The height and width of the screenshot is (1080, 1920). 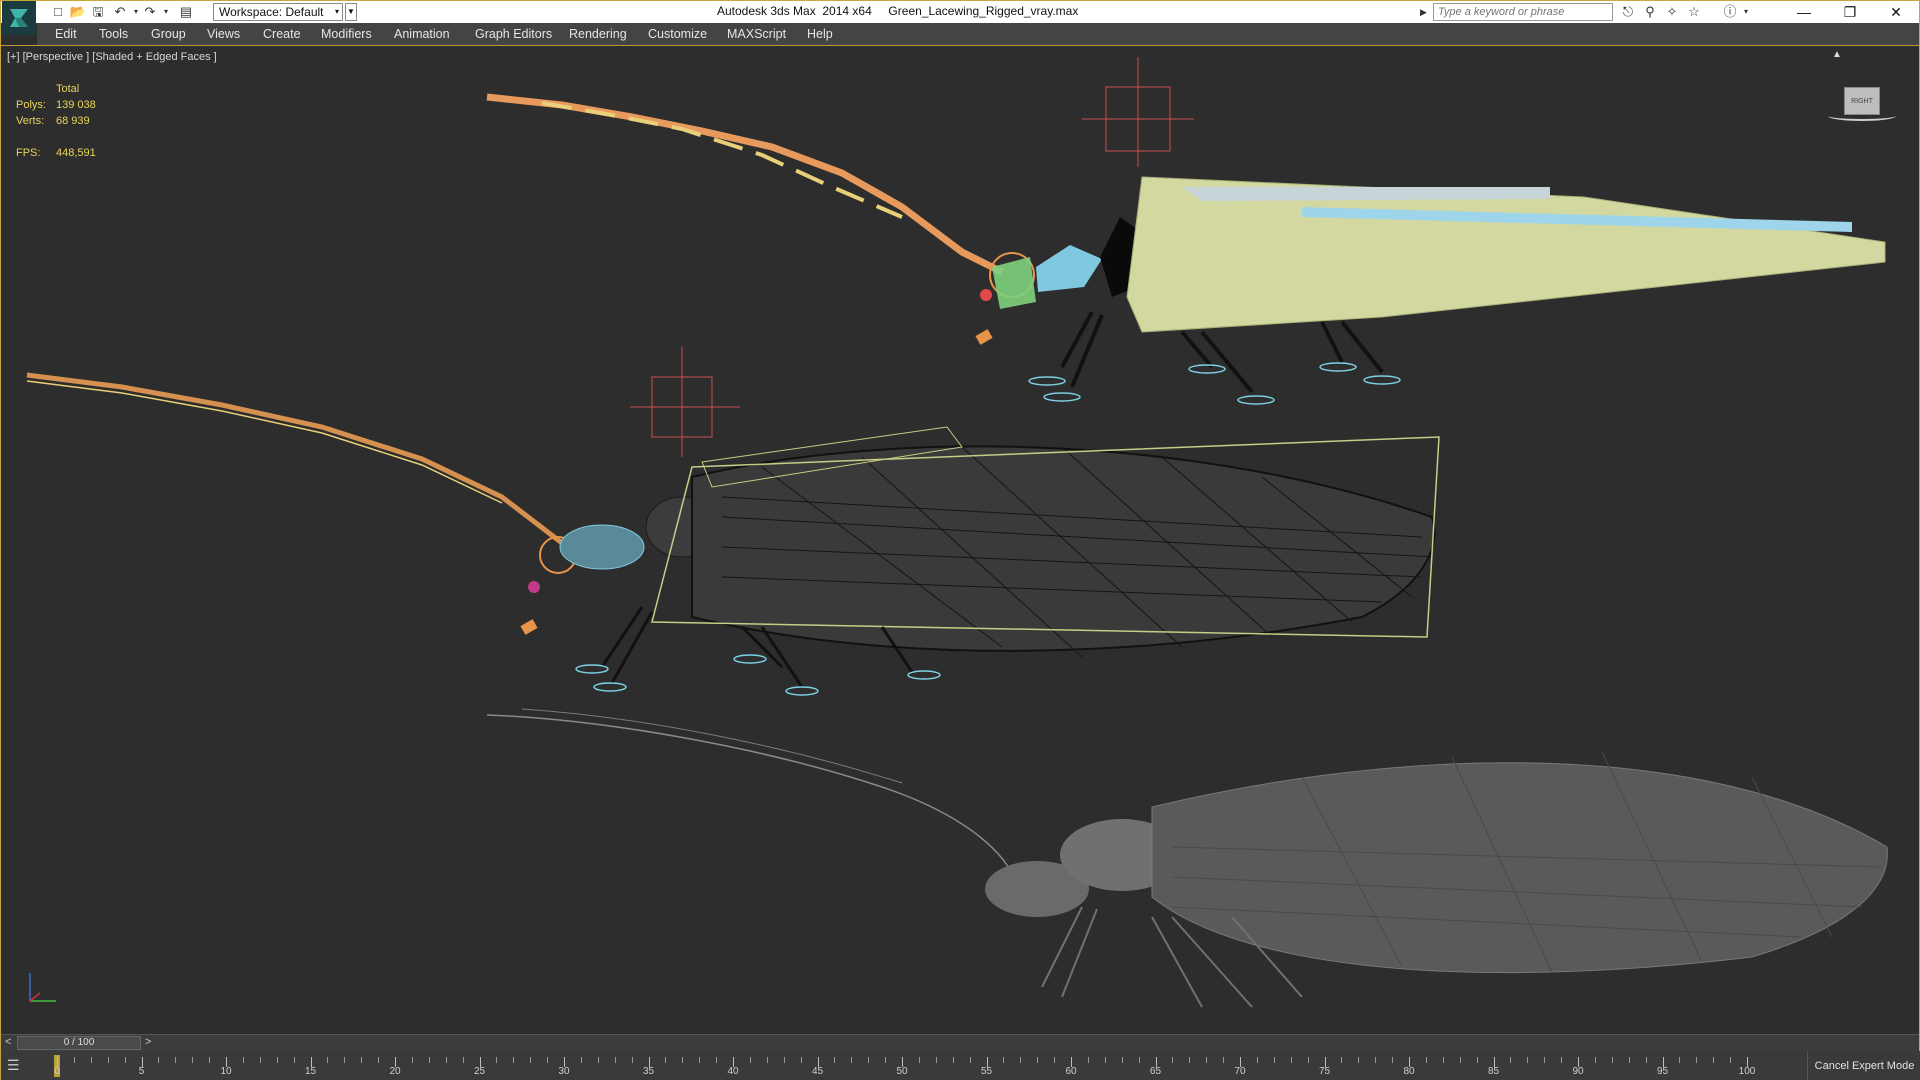 I want to click on ruler-label: 90, so click(x=1578, y=1071).